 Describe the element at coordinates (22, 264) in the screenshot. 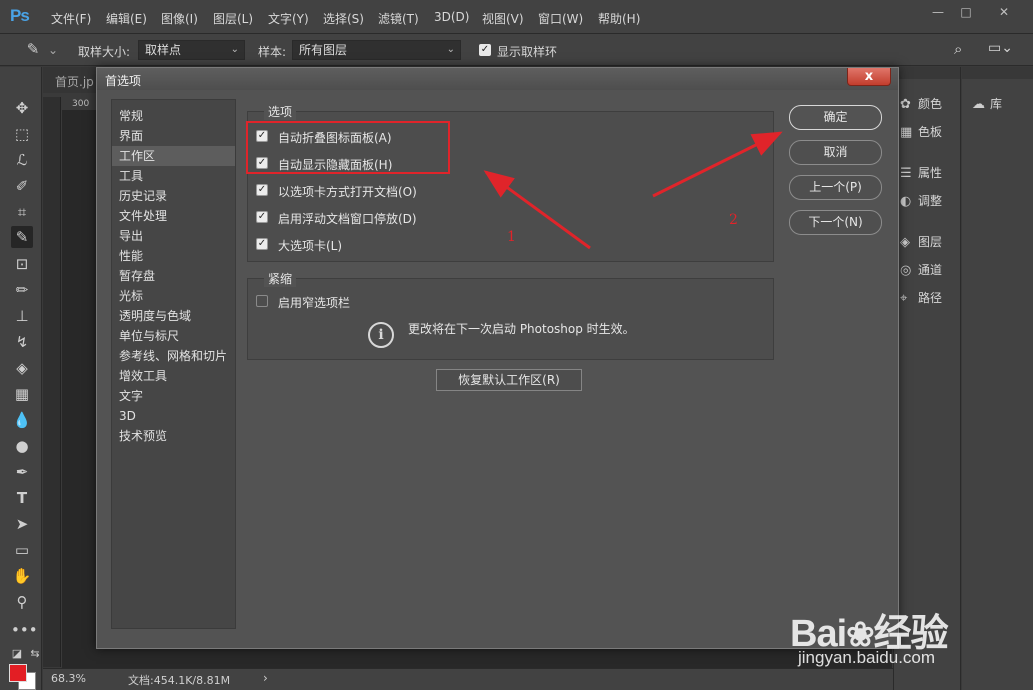

I see `healing-tool-icon: ⊡` at that location.